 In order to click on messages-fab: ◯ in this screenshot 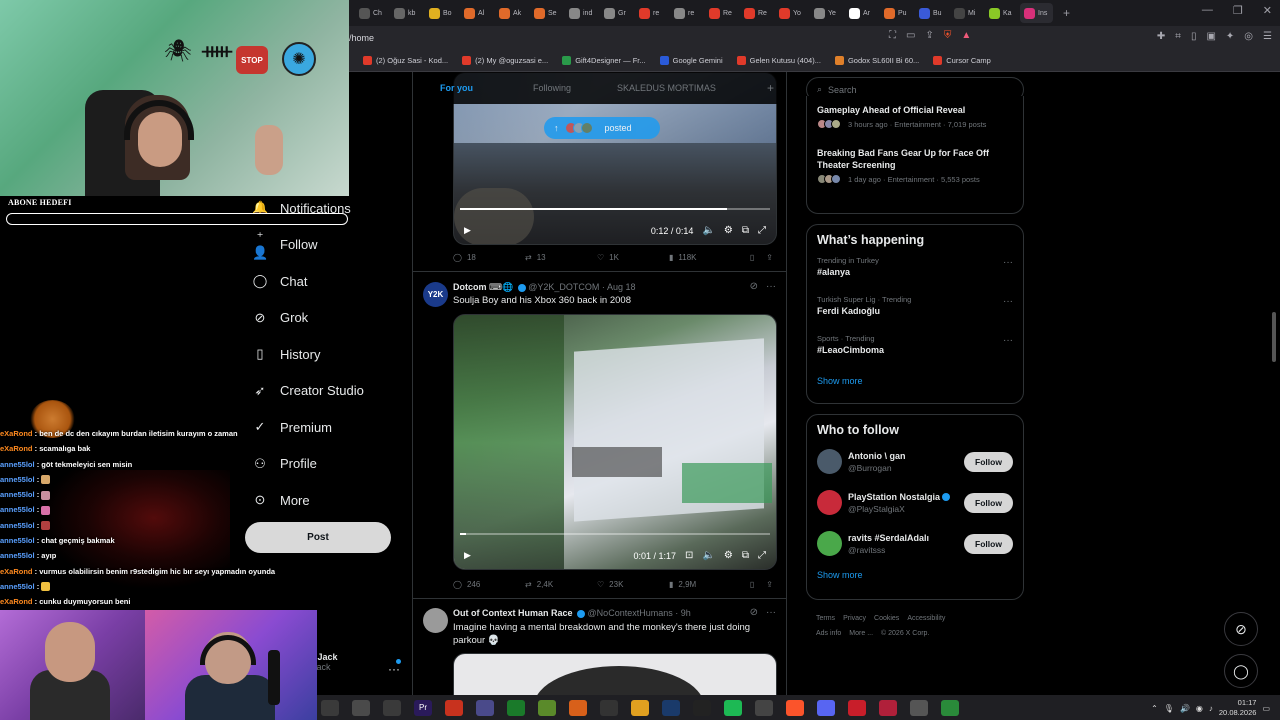, I will do `click(1241, 671)`.